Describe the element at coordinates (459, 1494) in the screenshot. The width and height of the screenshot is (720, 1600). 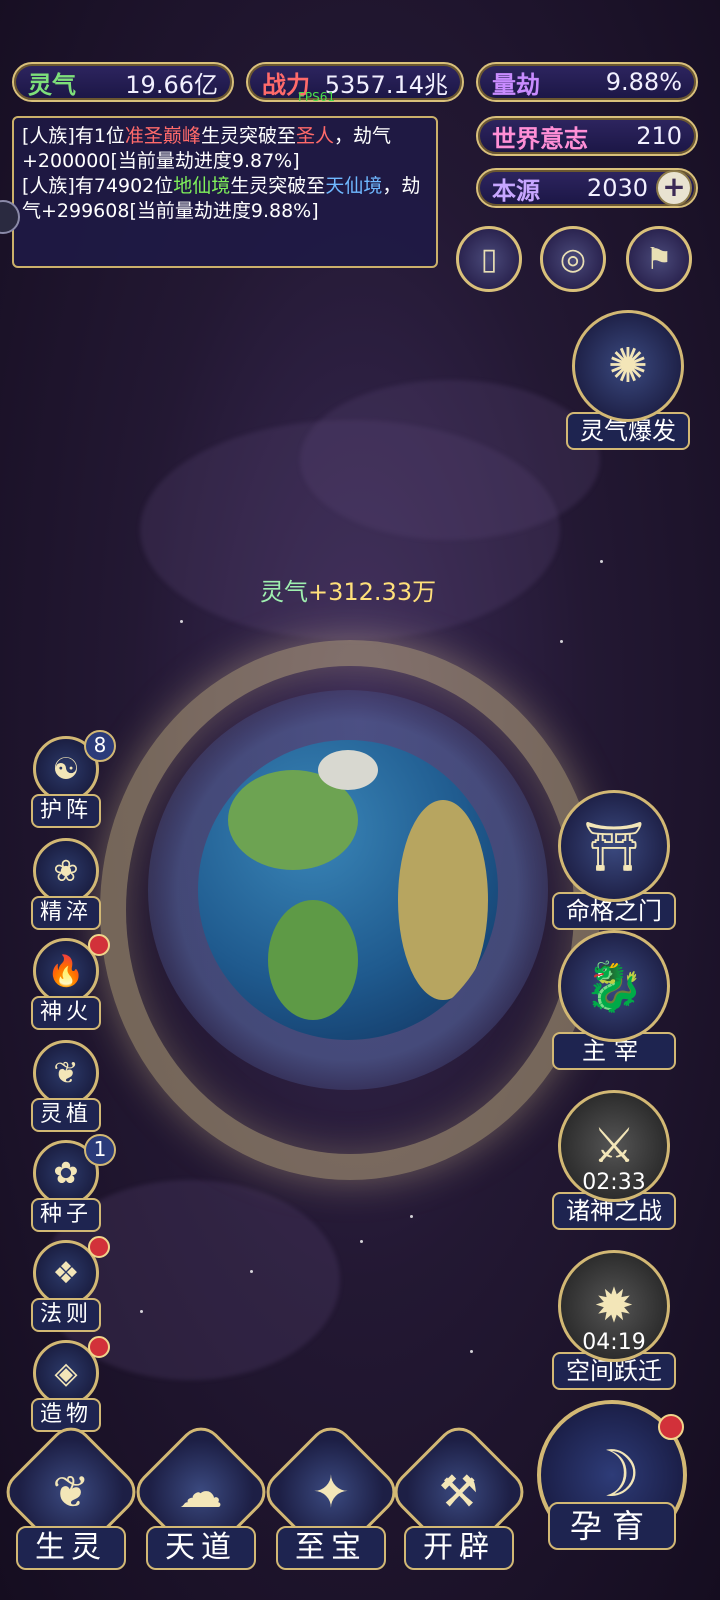
I see `tab-kaipi: ⚒ 开辟` at that location.